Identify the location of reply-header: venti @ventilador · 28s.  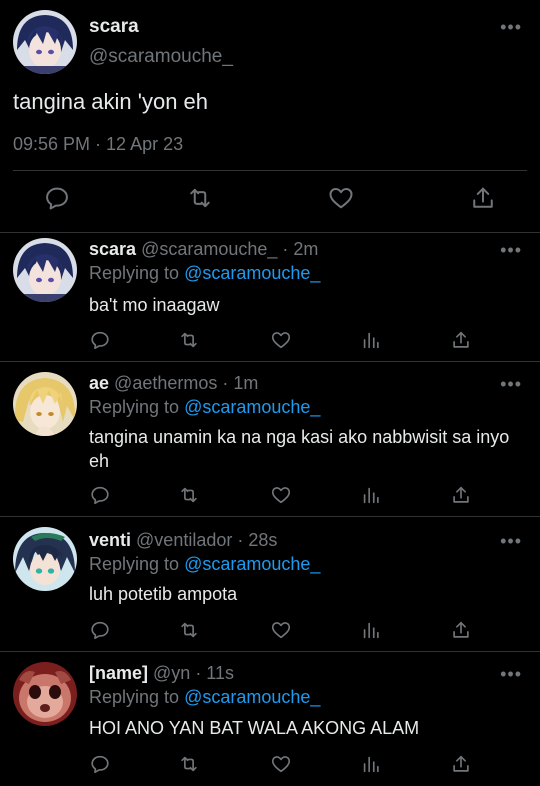
(183, 540).